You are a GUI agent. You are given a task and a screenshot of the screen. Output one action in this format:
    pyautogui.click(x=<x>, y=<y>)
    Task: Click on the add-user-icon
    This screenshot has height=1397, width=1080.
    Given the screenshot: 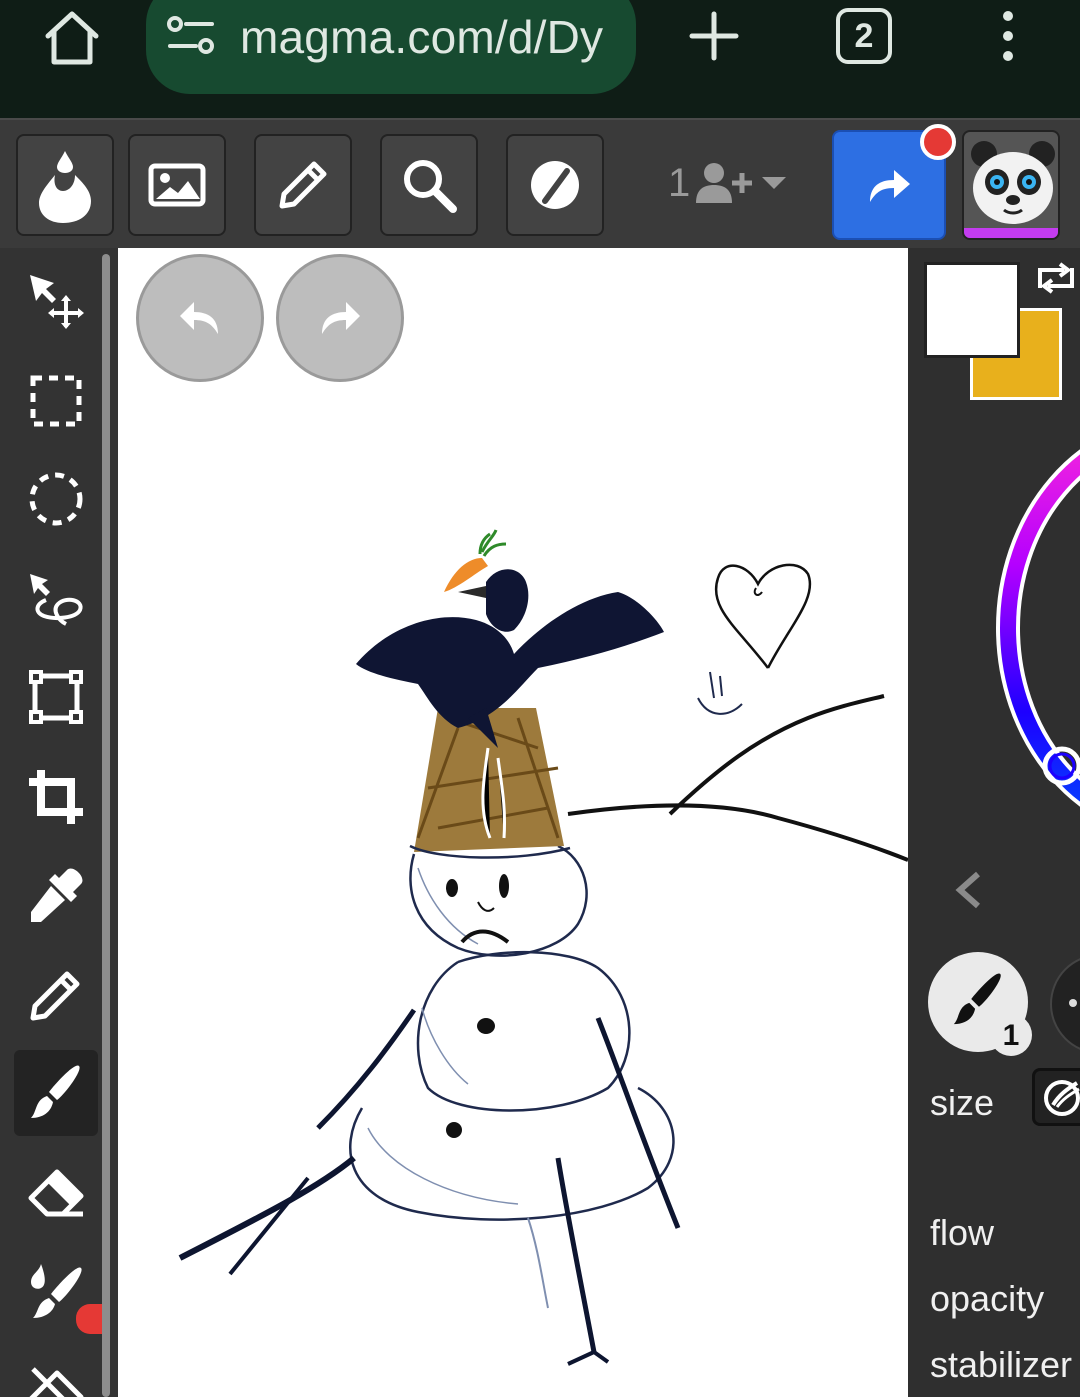 What is the action you would take?
    pyautogui.click(x=724, y=183)
    